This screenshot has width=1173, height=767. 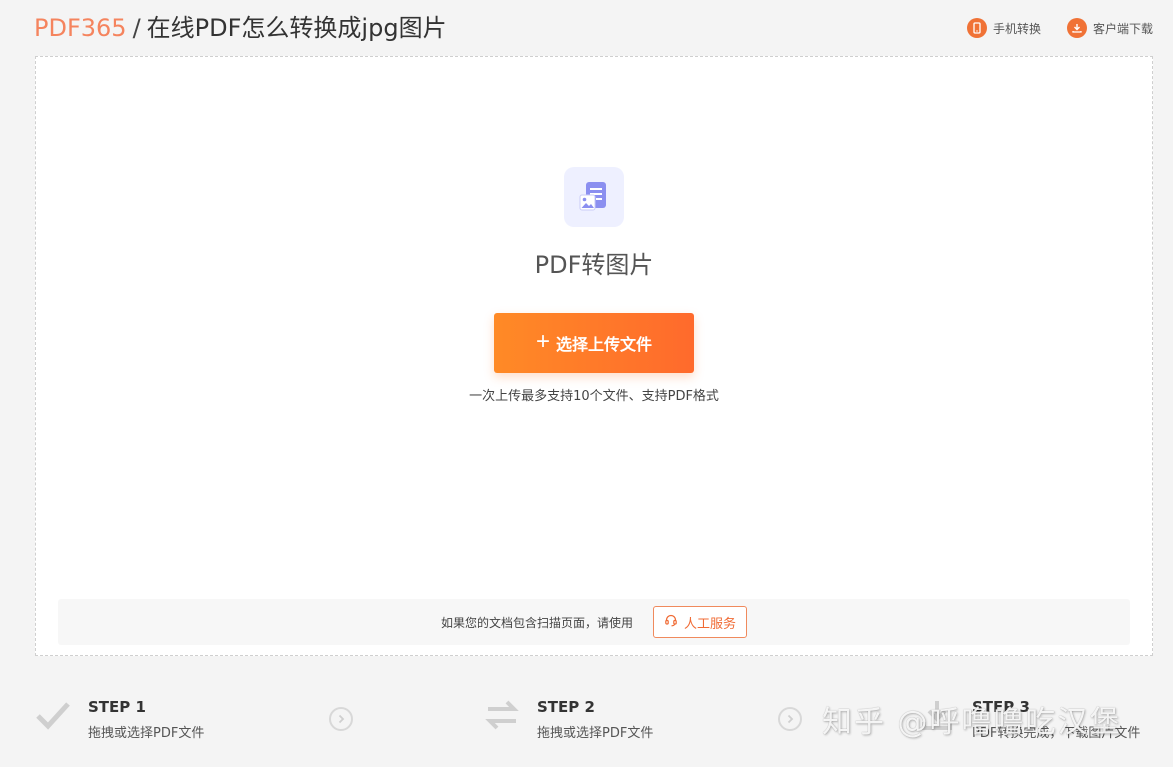 I want to click on step-1-desc: 拖拽或选择PDF文件, so click(x=146, y=733).